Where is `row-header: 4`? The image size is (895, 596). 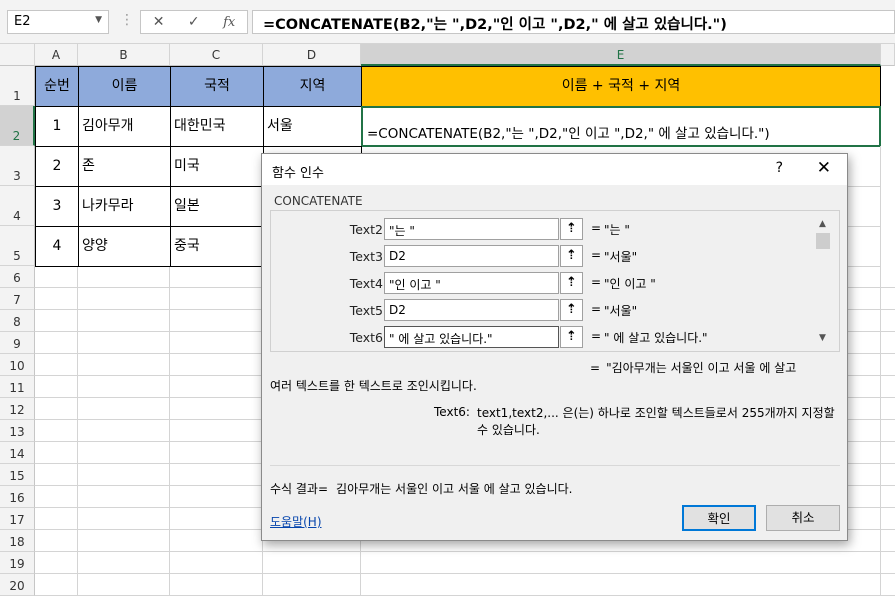
row-header: 4 is located at coordinates (17, 206).